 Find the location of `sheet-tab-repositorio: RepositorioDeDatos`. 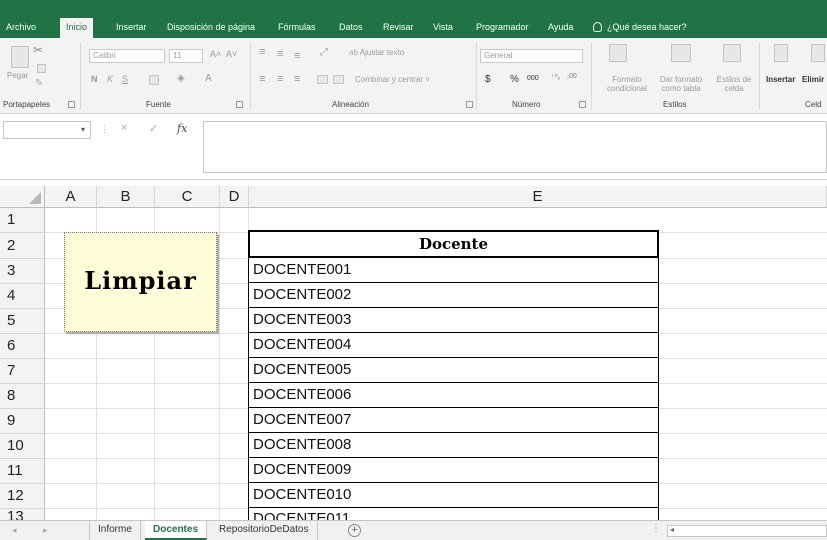

sheet-tab-repositorio: RepositorioDeDatos is located at coordinates (264, 530).